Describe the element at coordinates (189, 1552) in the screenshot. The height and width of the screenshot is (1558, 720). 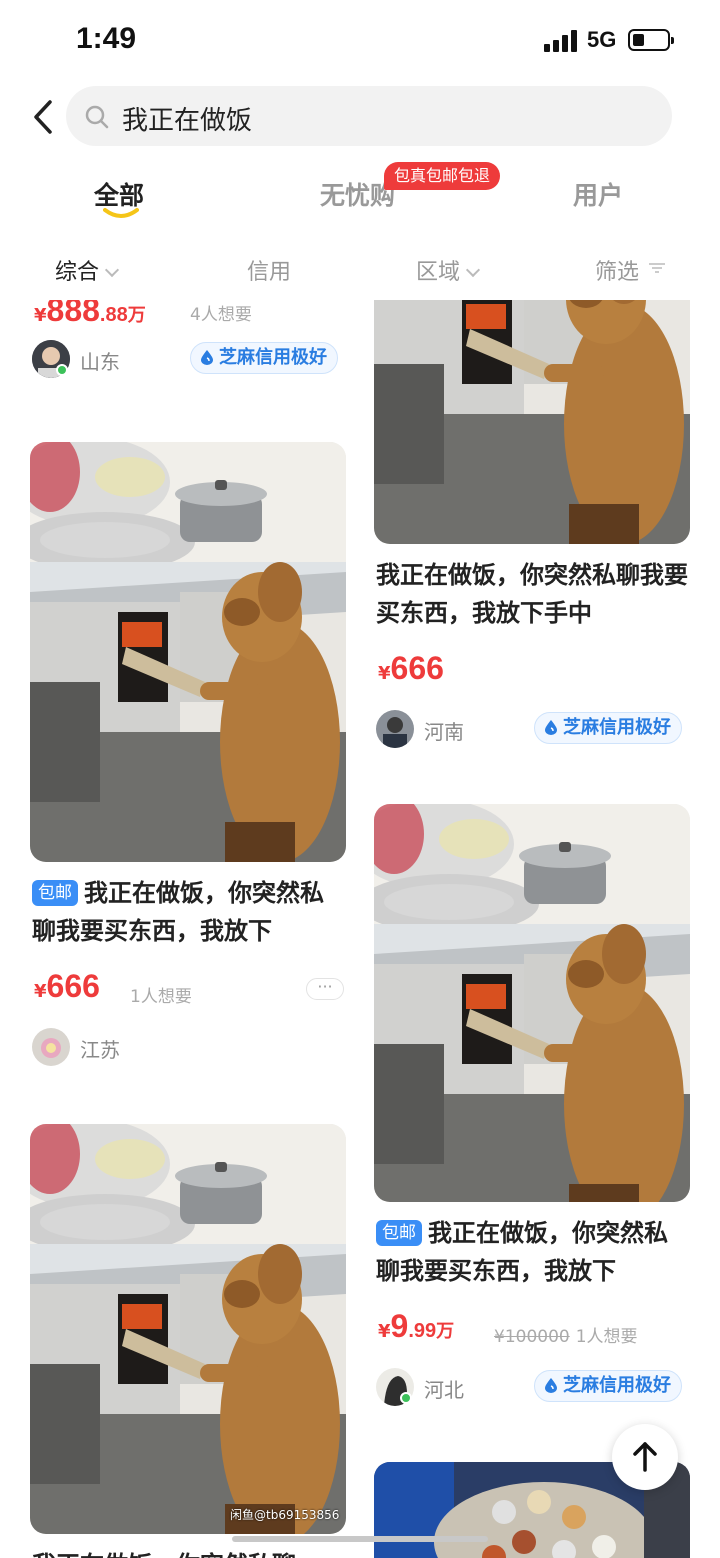
I see `product-title: 我正在做饭，你突然私聊` at that location.